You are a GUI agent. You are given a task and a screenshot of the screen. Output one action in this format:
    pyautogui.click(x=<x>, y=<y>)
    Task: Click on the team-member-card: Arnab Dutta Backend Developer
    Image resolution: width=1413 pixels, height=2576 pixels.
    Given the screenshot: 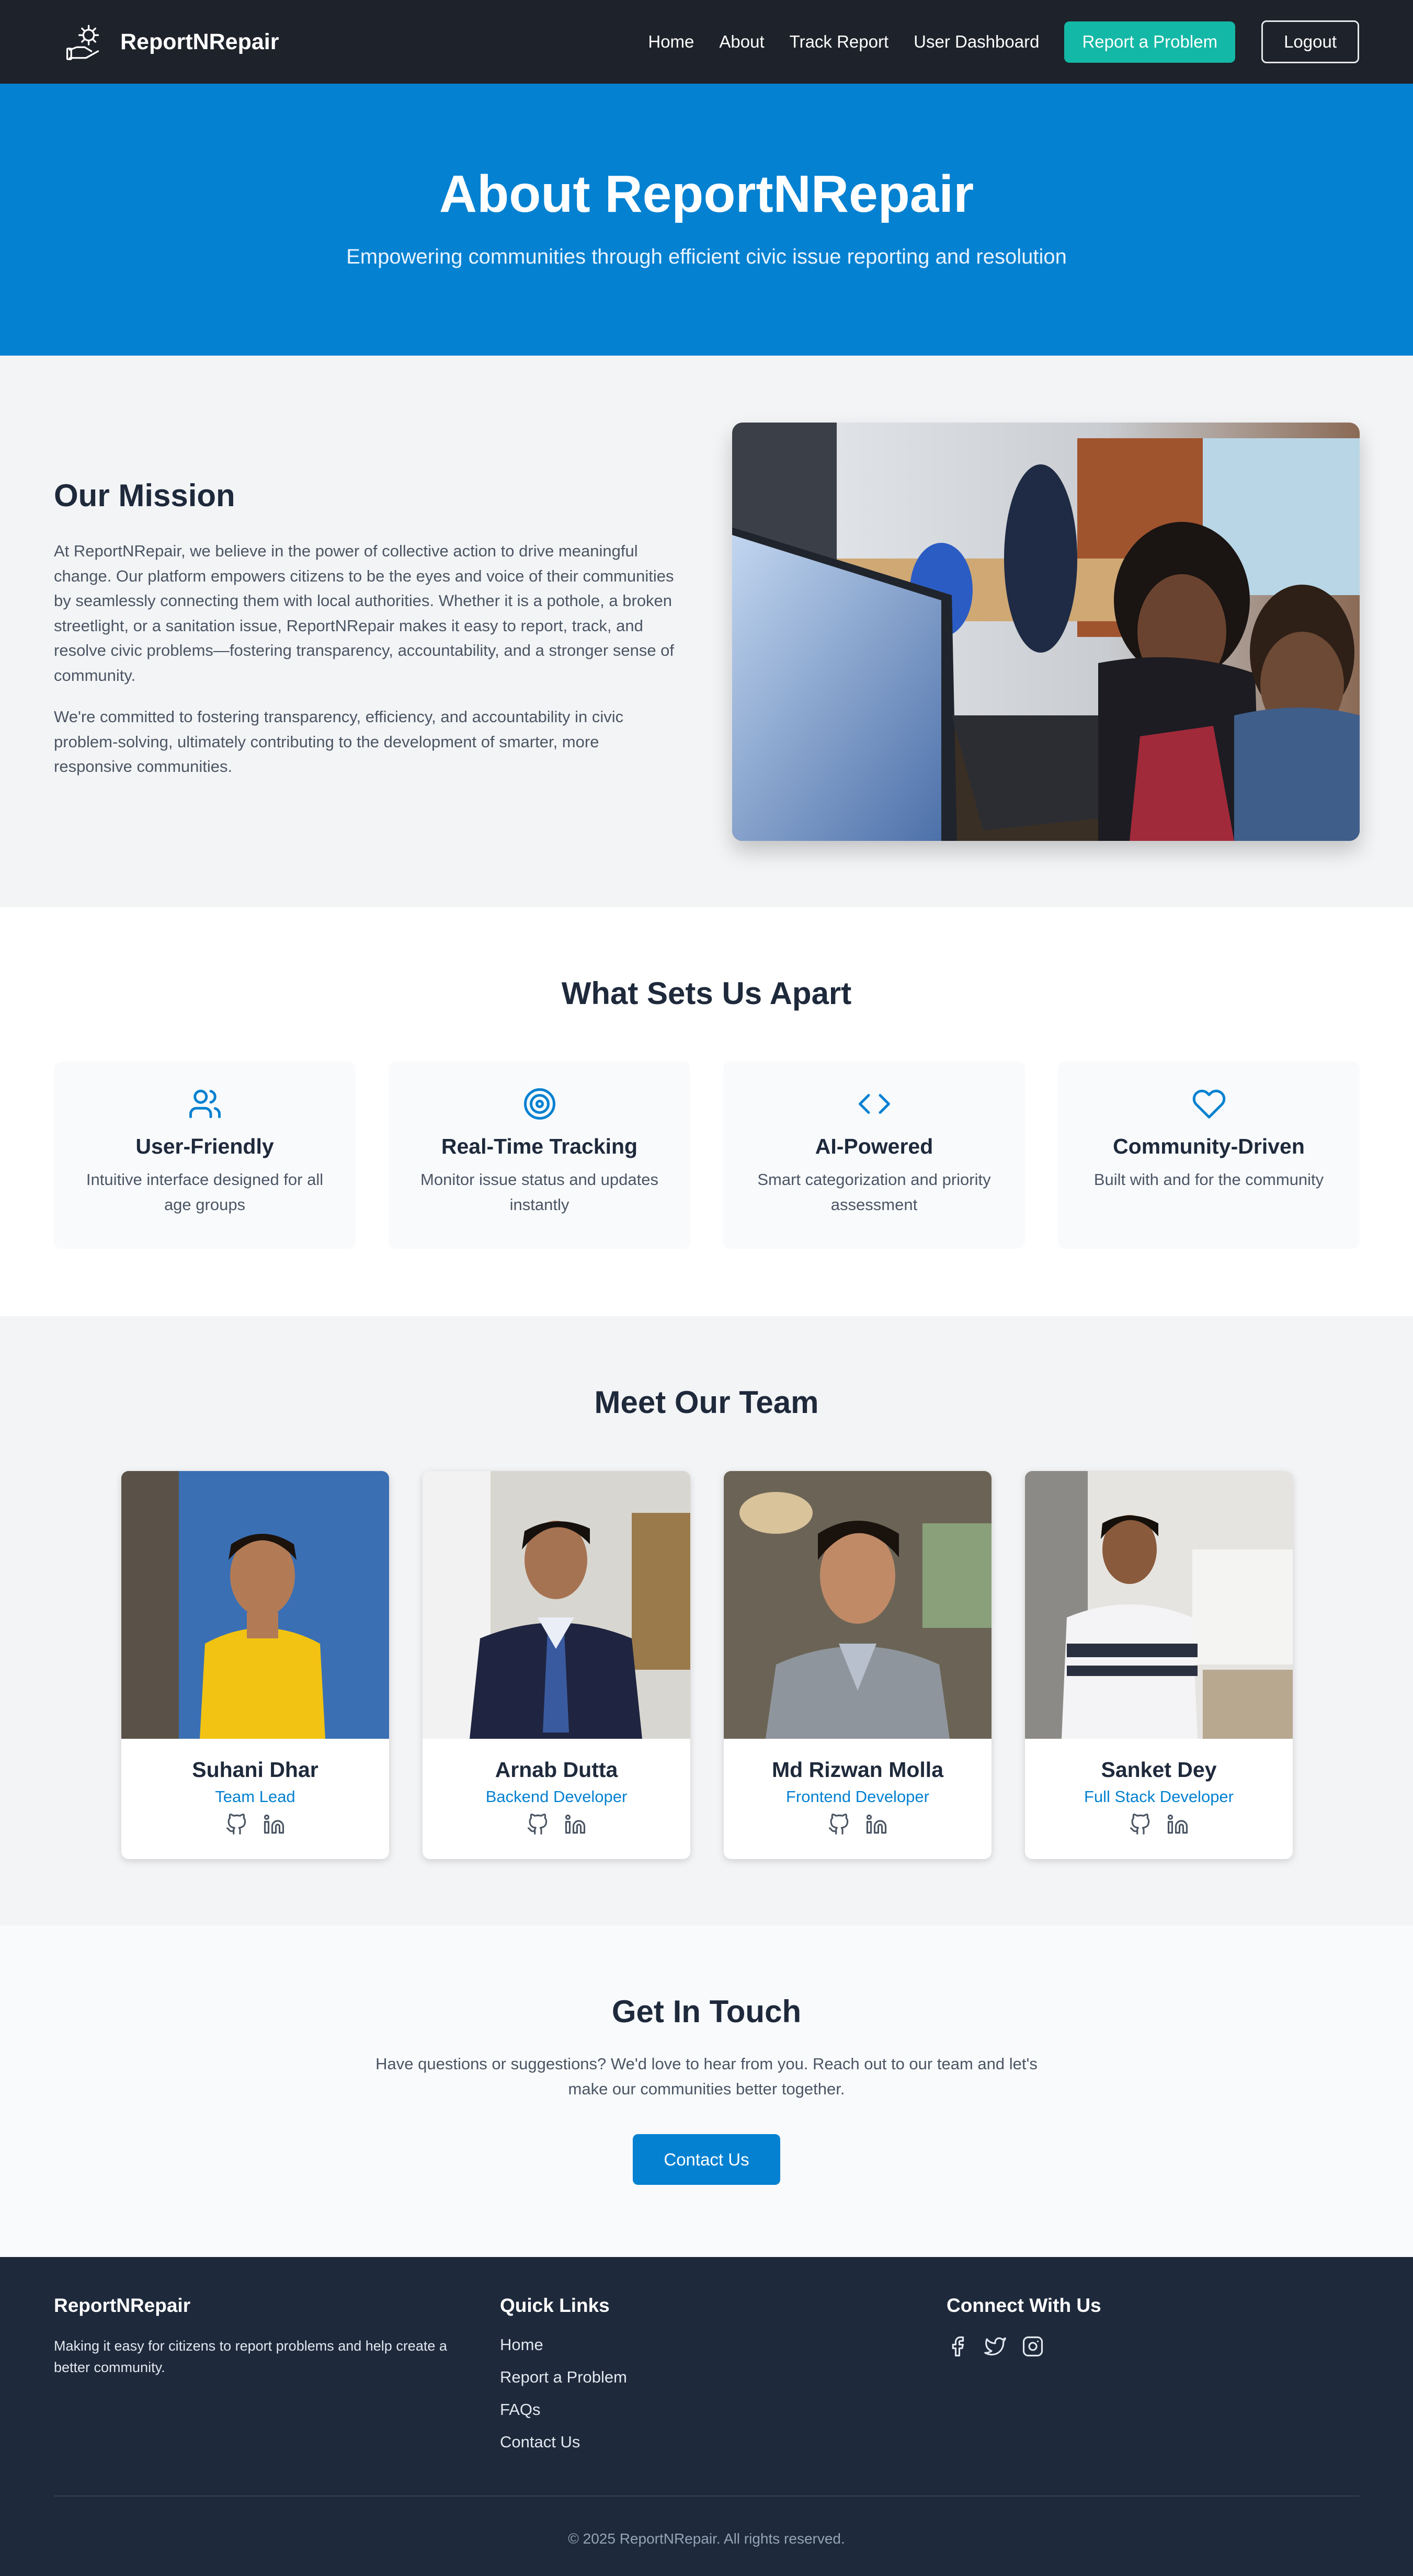 What is the action you would take?
    pyautogui.click(x=556, y=1665)
    